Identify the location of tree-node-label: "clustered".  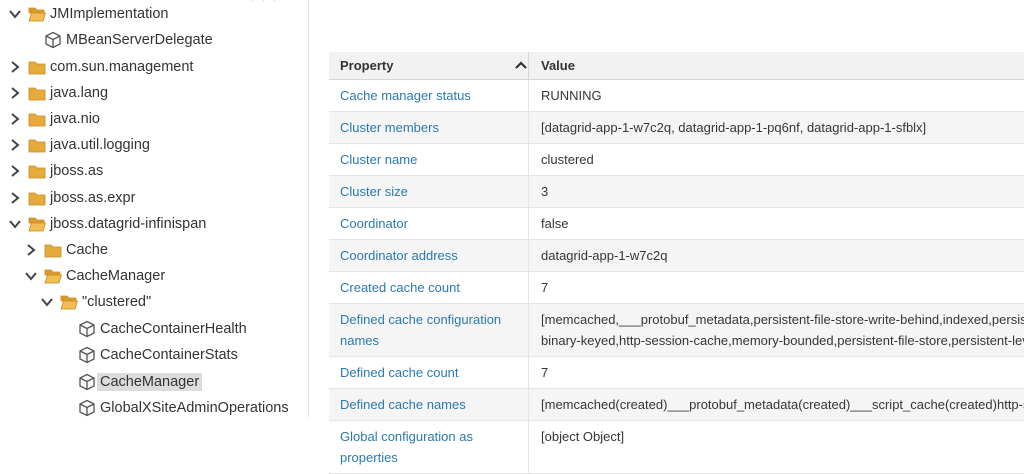
(117, 302).